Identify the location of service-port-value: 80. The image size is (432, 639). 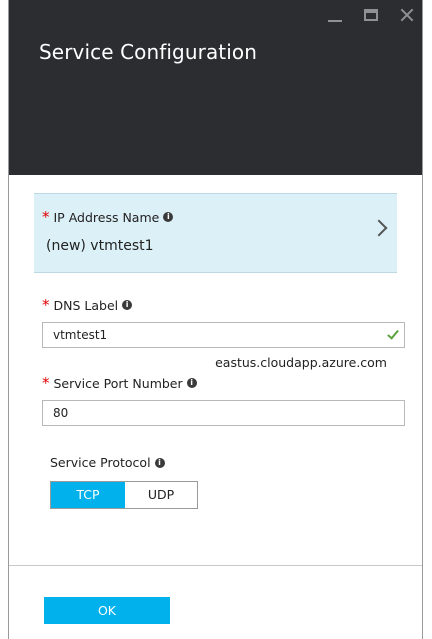
(61, 413).